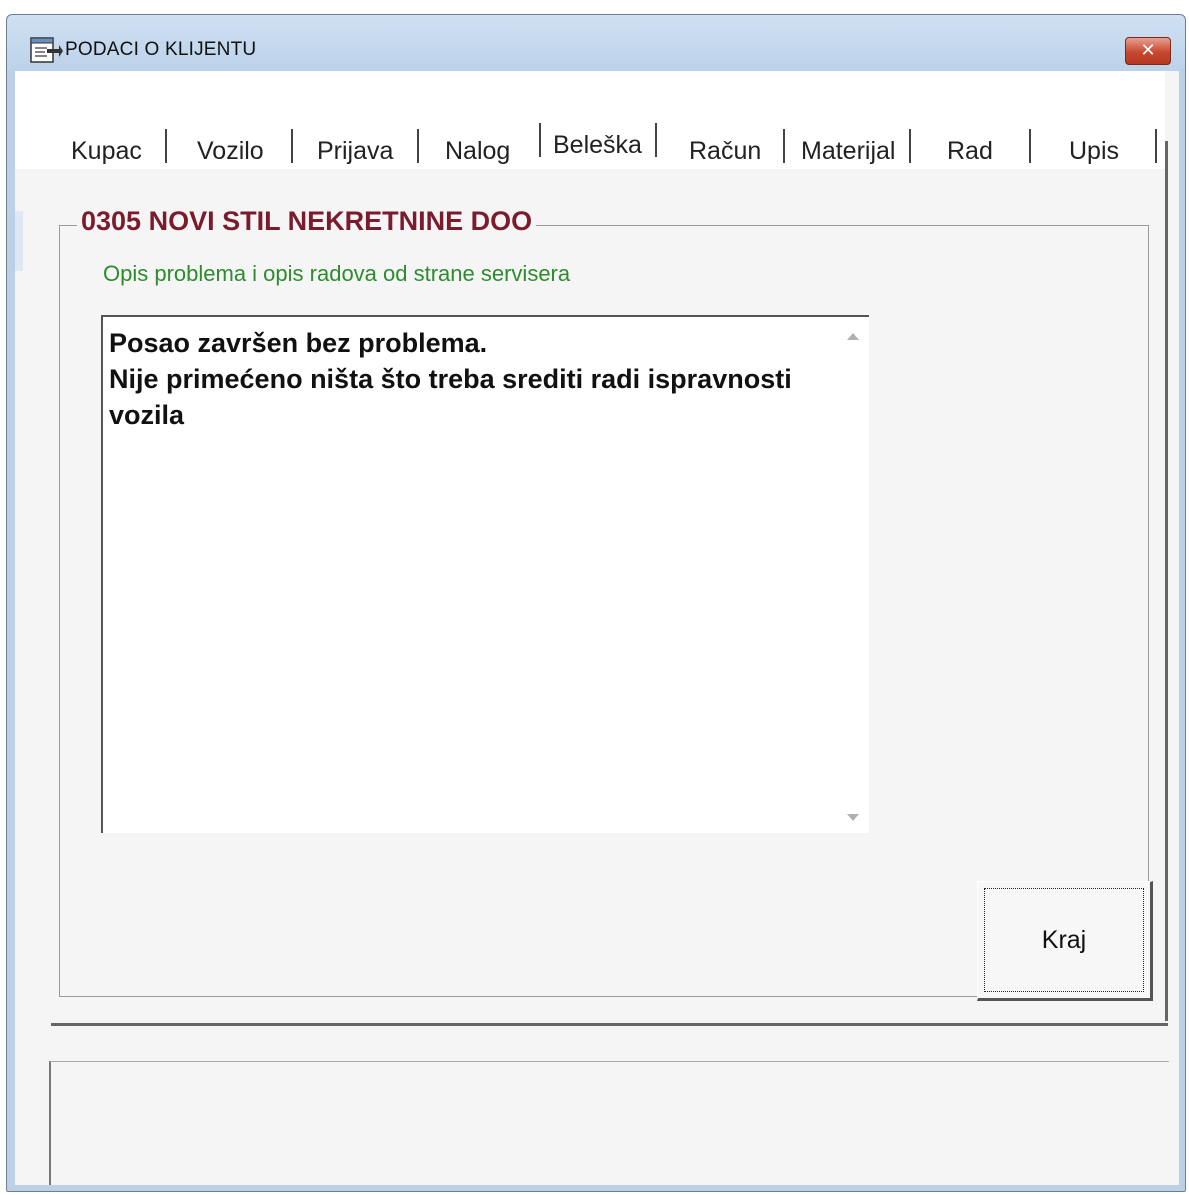  I want to click on tab-materijal: Materijal, so click(848, 151).